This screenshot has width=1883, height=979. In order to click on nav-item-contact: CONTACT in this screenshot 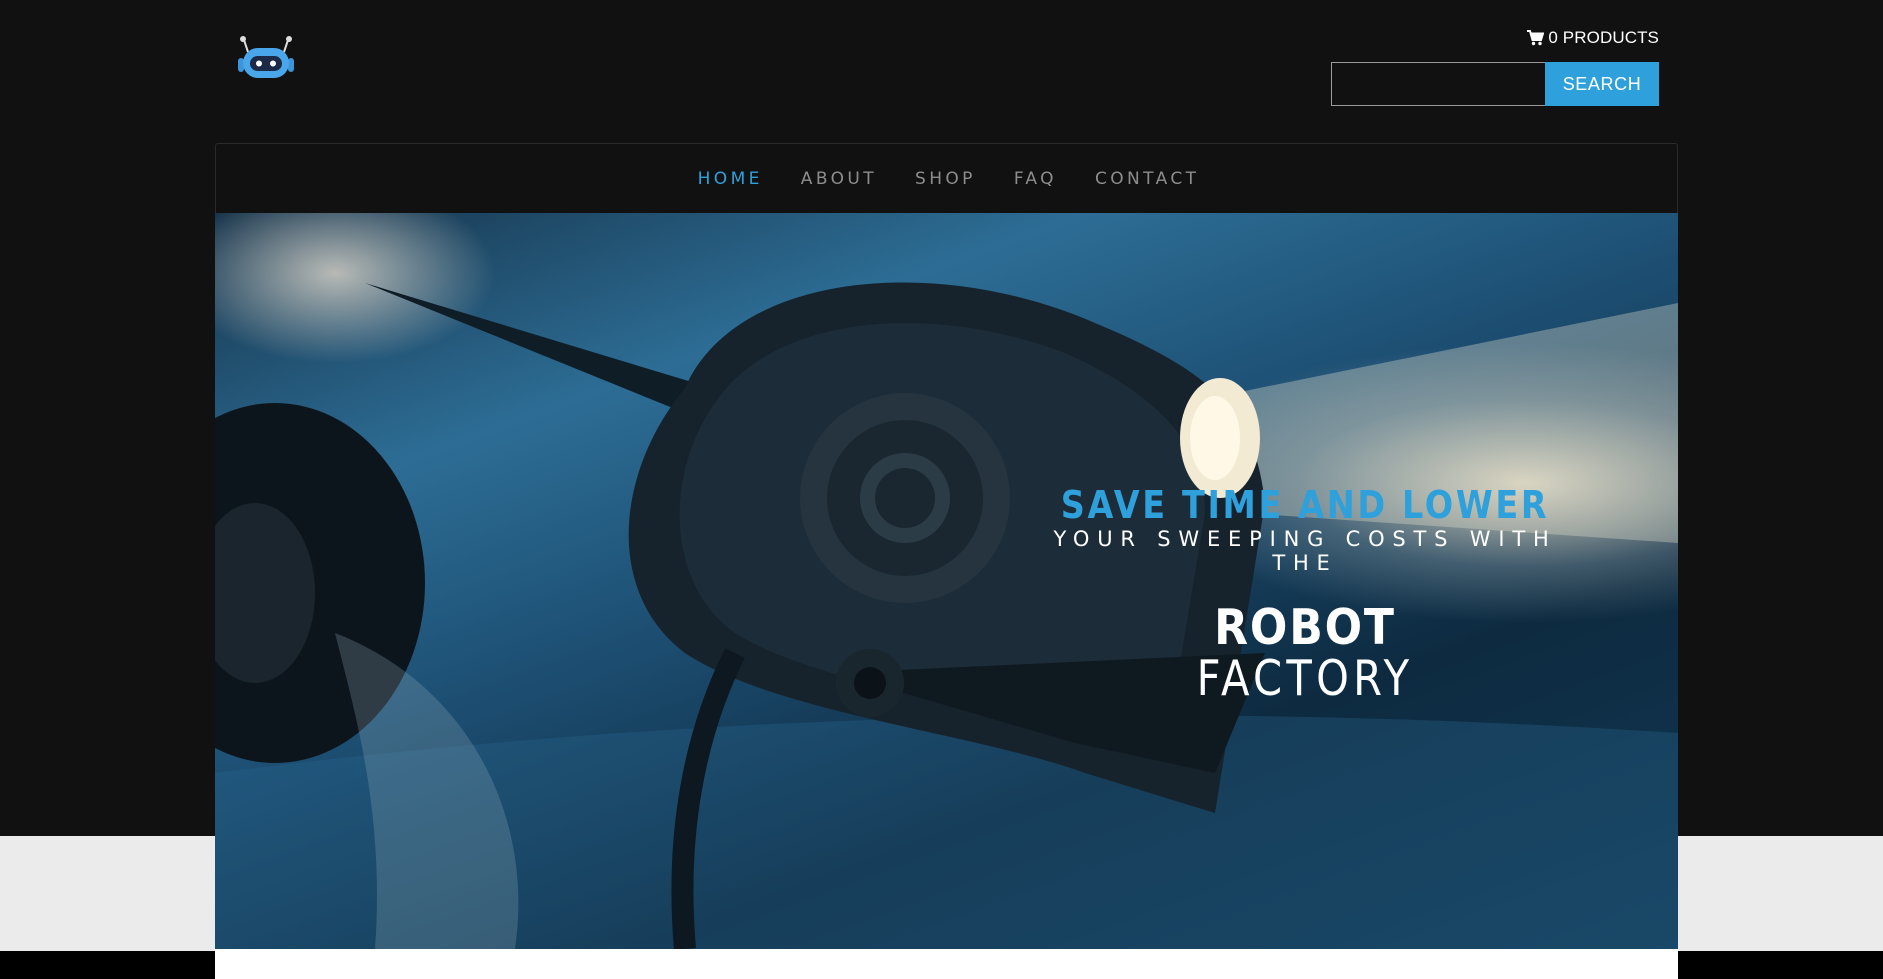, I will do `click(1147, 179)`.